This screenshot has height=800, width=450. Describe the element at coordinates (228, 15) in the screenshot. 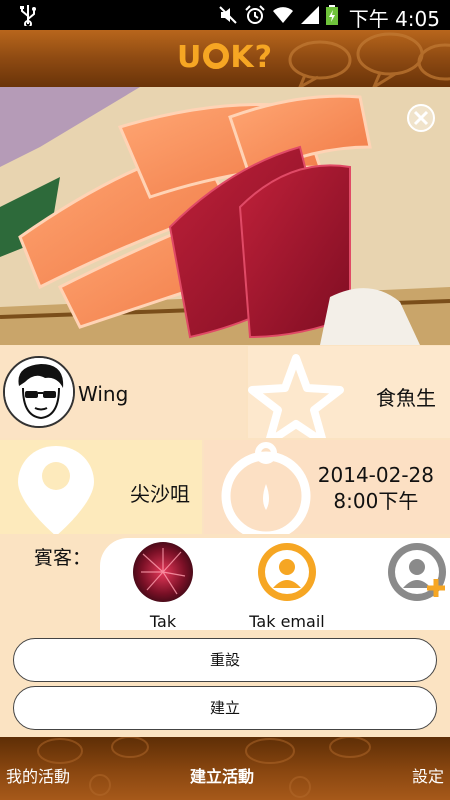

I see `mute-icon` at that location.